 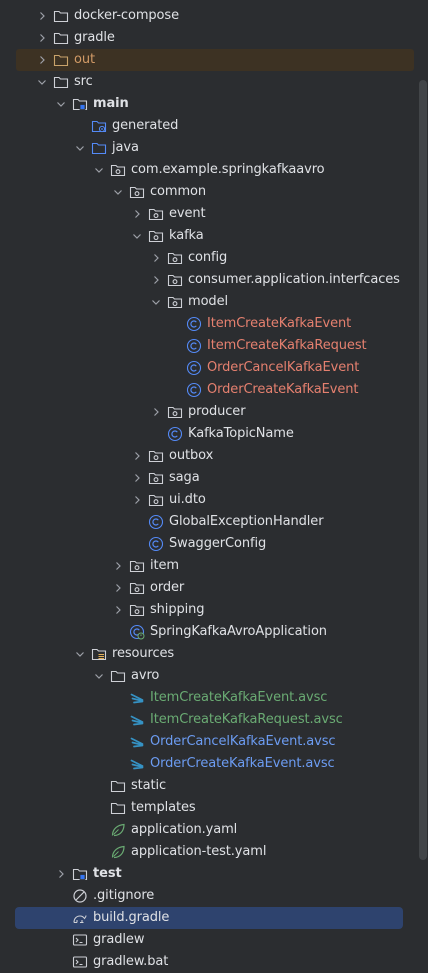 What do you see at coordinates (214, 896) in the screenshot?
I see `tree-row-gitignore: .gitignore` at bounding box center [214, 896].